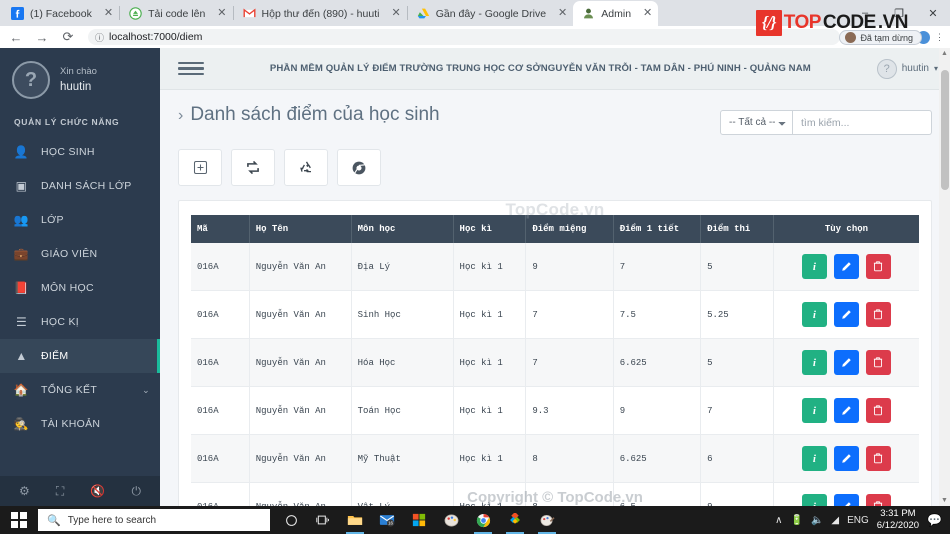  Describe the element at coordinates (80, 424) in the screenshot. I see `sidebar-item-tai-khoan: 🕵 TÀI KHOẢN` at that location.